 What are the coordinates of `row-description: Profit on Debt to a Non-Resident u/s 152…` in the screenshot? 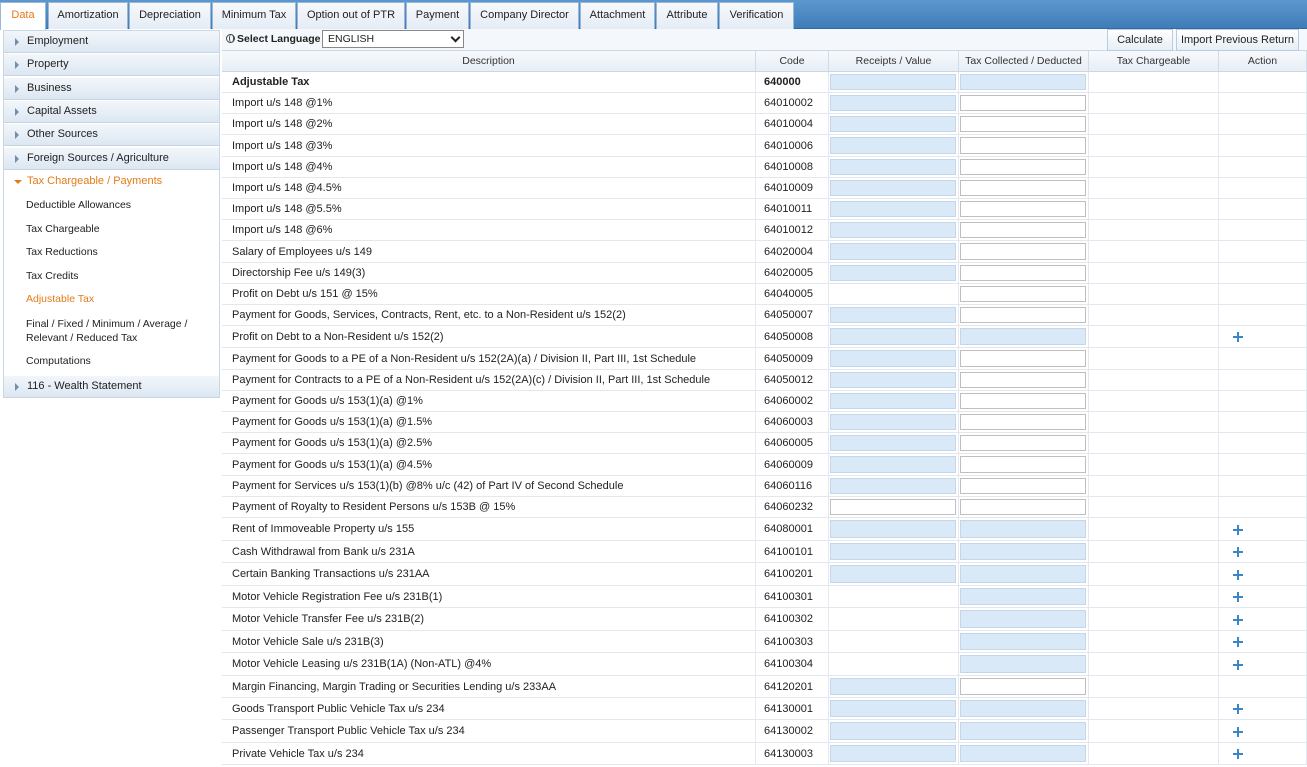 It's located at (489, 337).